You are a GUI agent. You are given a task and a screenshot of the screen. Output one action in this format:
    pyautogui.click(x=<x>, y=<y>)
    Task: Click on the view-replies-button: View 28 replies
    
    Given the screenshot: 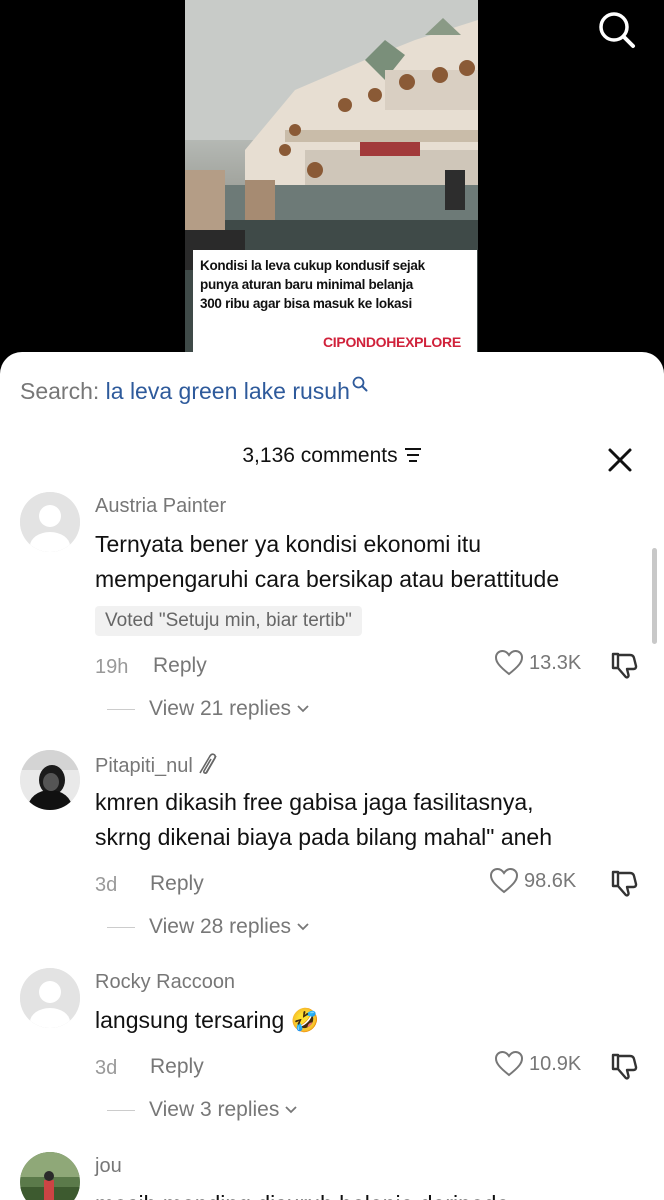 What is the action you would take?
    pyautogui.click(x=209, y=927)
    